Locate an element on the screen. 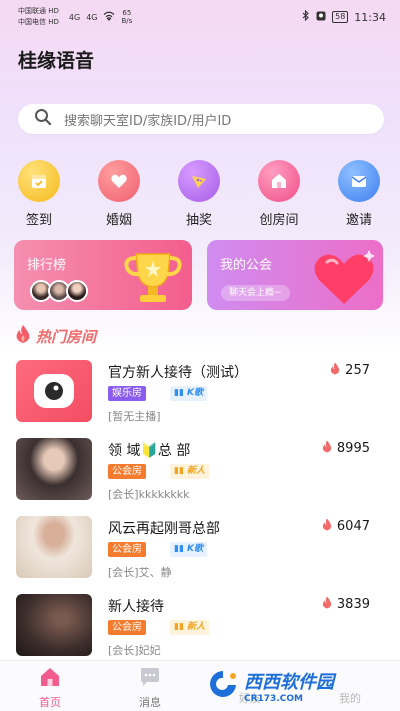 The width and height of the screenshot is (400, 711). my-guild-card: 我的公会 聊天会上瘾~ is located at coordinates (295, 275).